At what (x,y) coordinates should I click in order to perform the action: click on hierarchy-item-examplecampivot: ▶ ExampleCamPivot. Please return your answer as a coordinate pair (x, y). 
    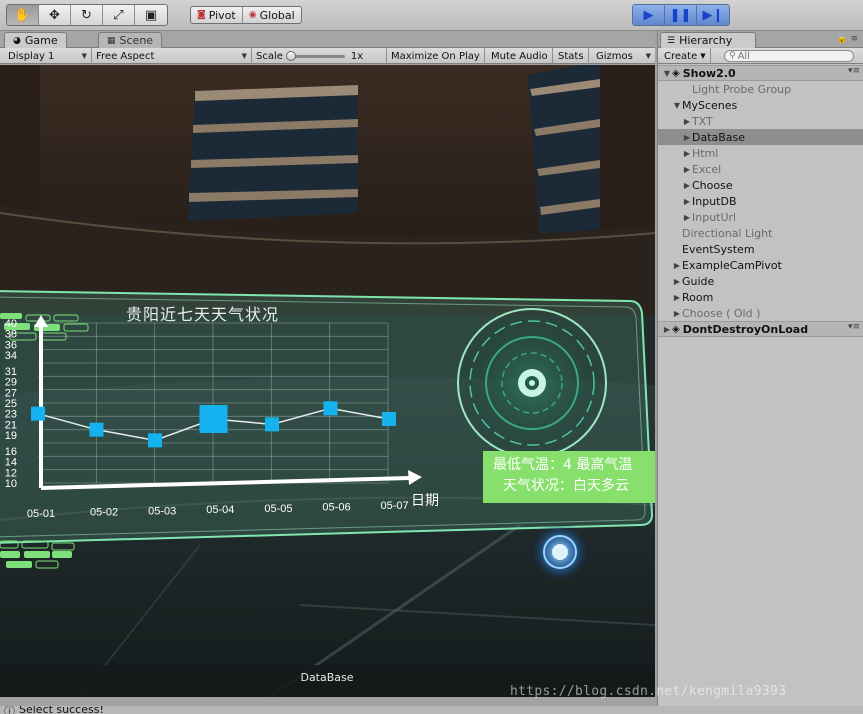
    Looking at the image, I should click on (760, 265).